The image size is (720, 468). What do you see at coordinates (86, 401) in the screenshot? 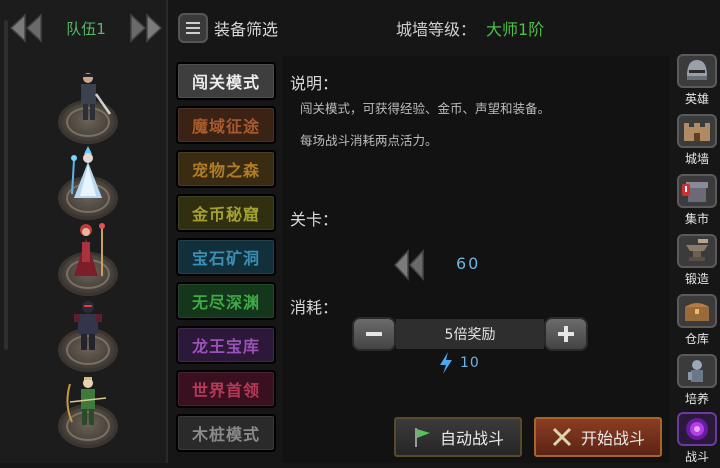
I see `hero-archer-sprite` at bounding box center [86, 401].